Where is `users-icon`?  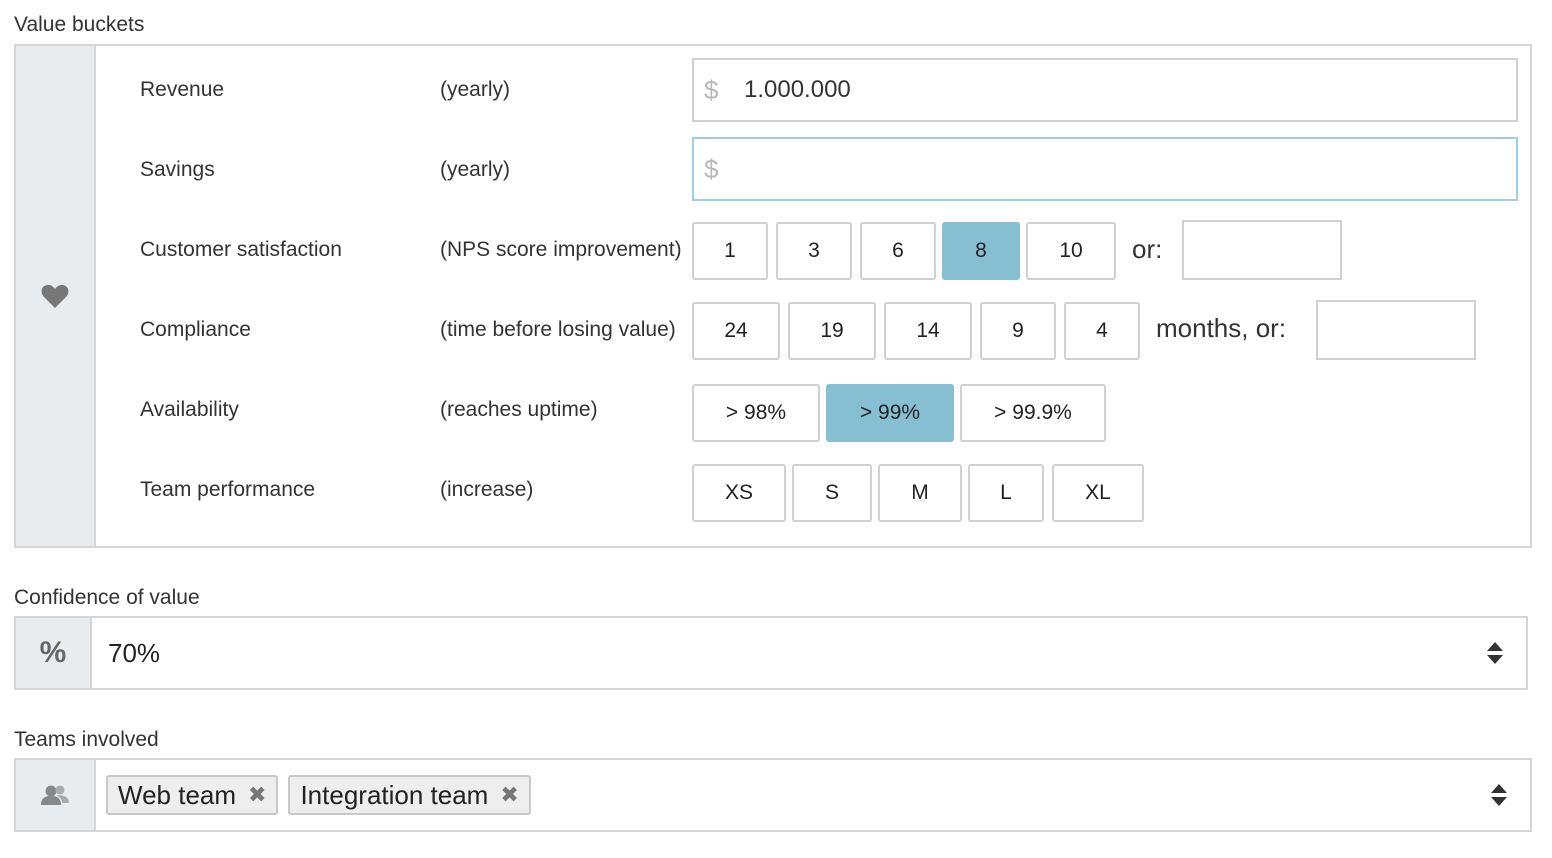
users-icon is located at coordinates (55, 795).